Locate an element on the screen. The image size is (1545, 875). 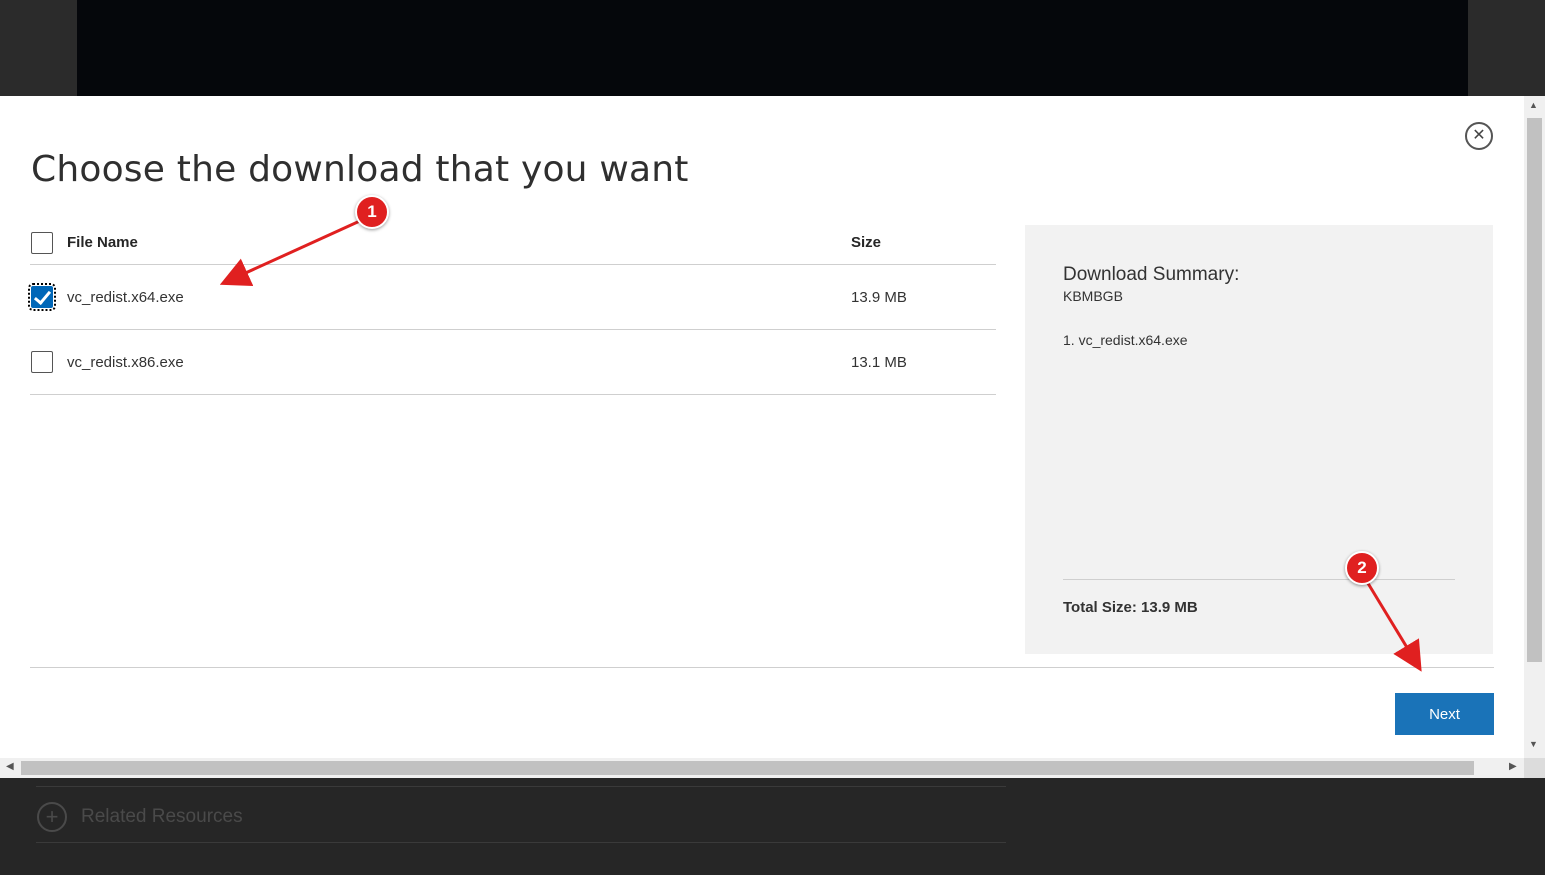
annotation-badge-2: 2 is located at coordinates (1362, 568).